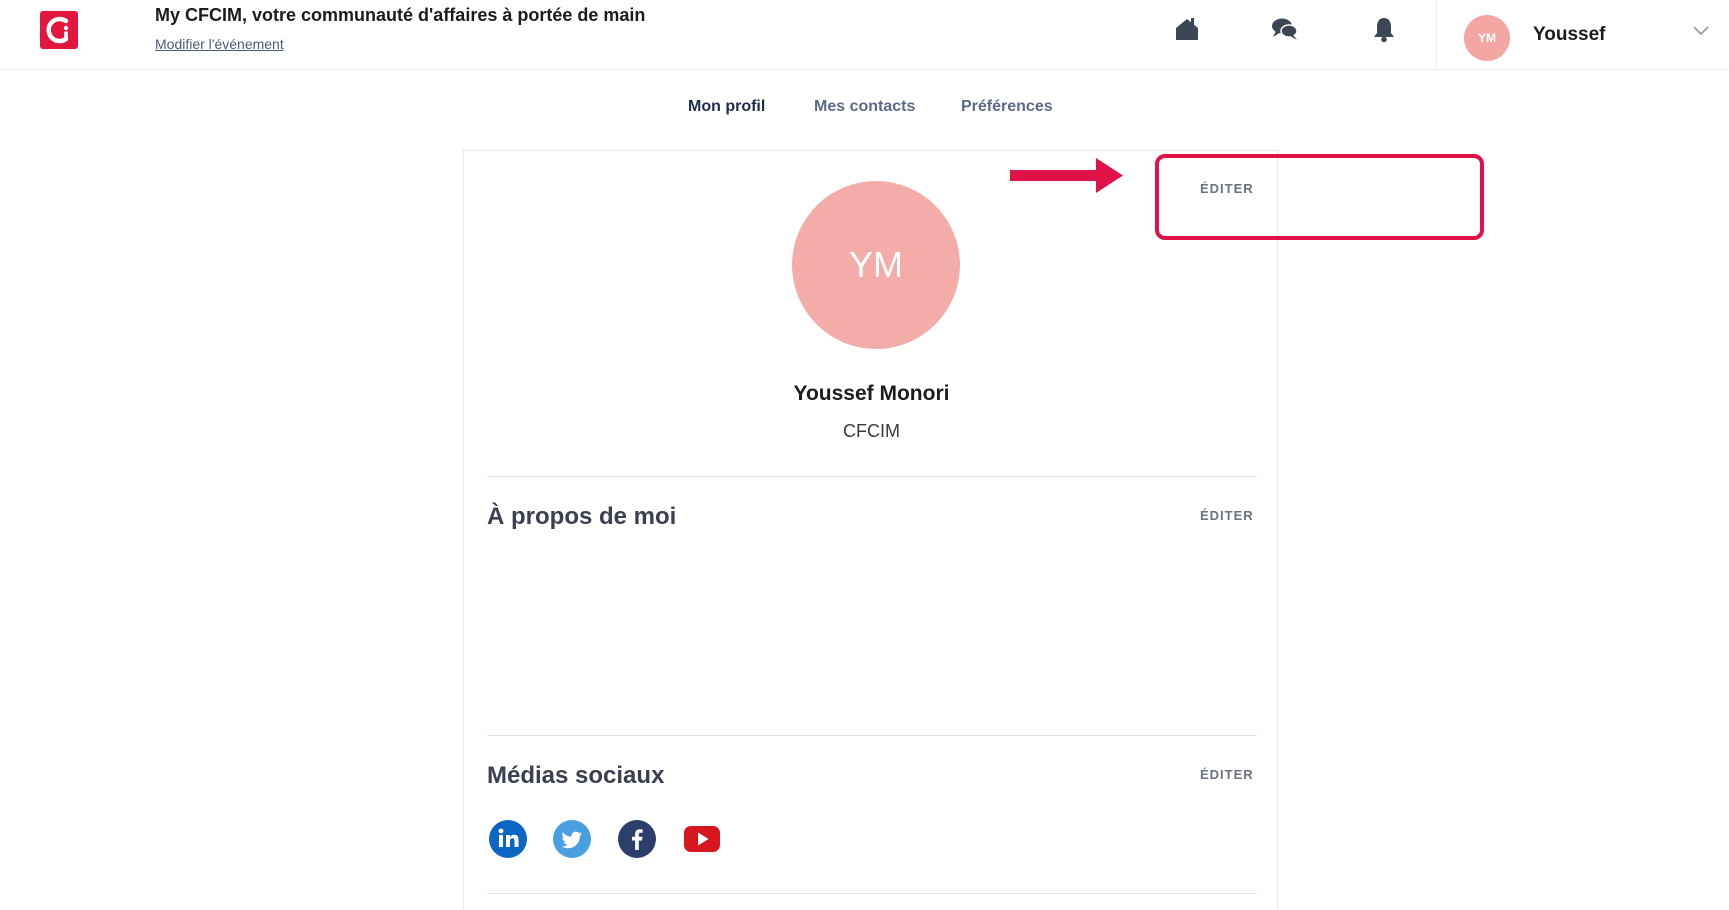 This screenshot has width=1729, height=910. Describe the element at coordinates (572, 839) in the screenshot. I see `twitter-icon` at that location.